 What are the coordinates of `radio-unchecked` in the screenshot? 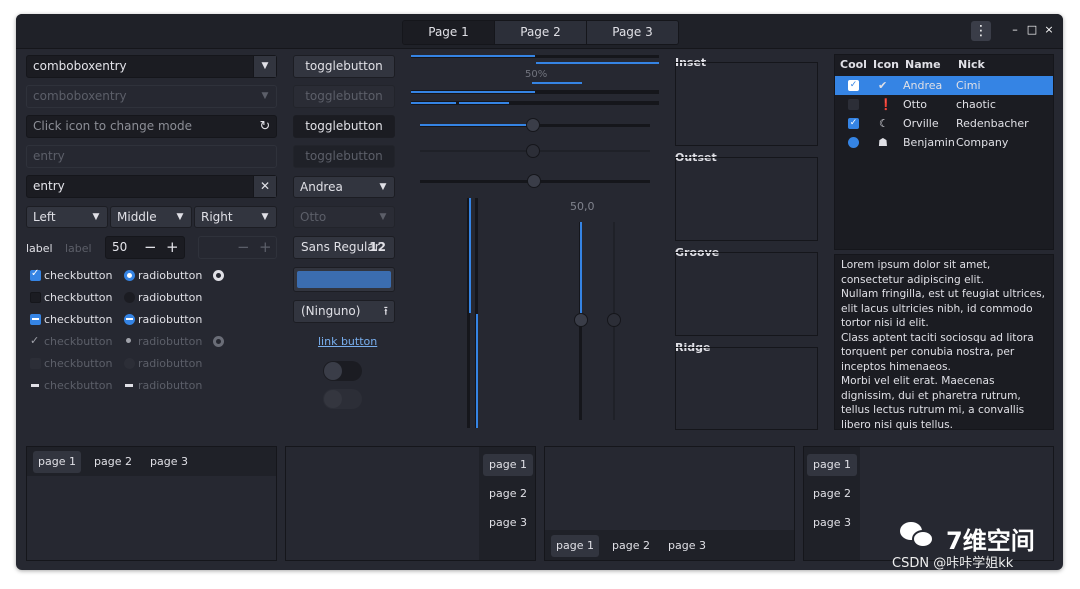 It's located at (129, 297).